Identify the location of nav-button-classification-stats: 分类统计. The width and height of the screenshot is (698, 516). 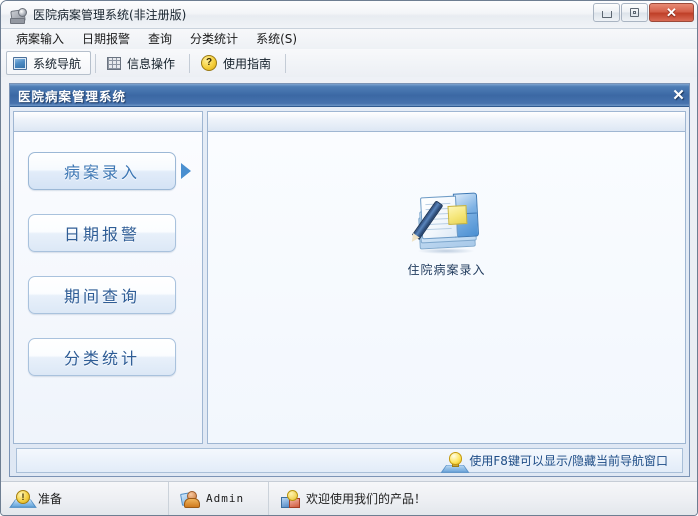
(102, 357).